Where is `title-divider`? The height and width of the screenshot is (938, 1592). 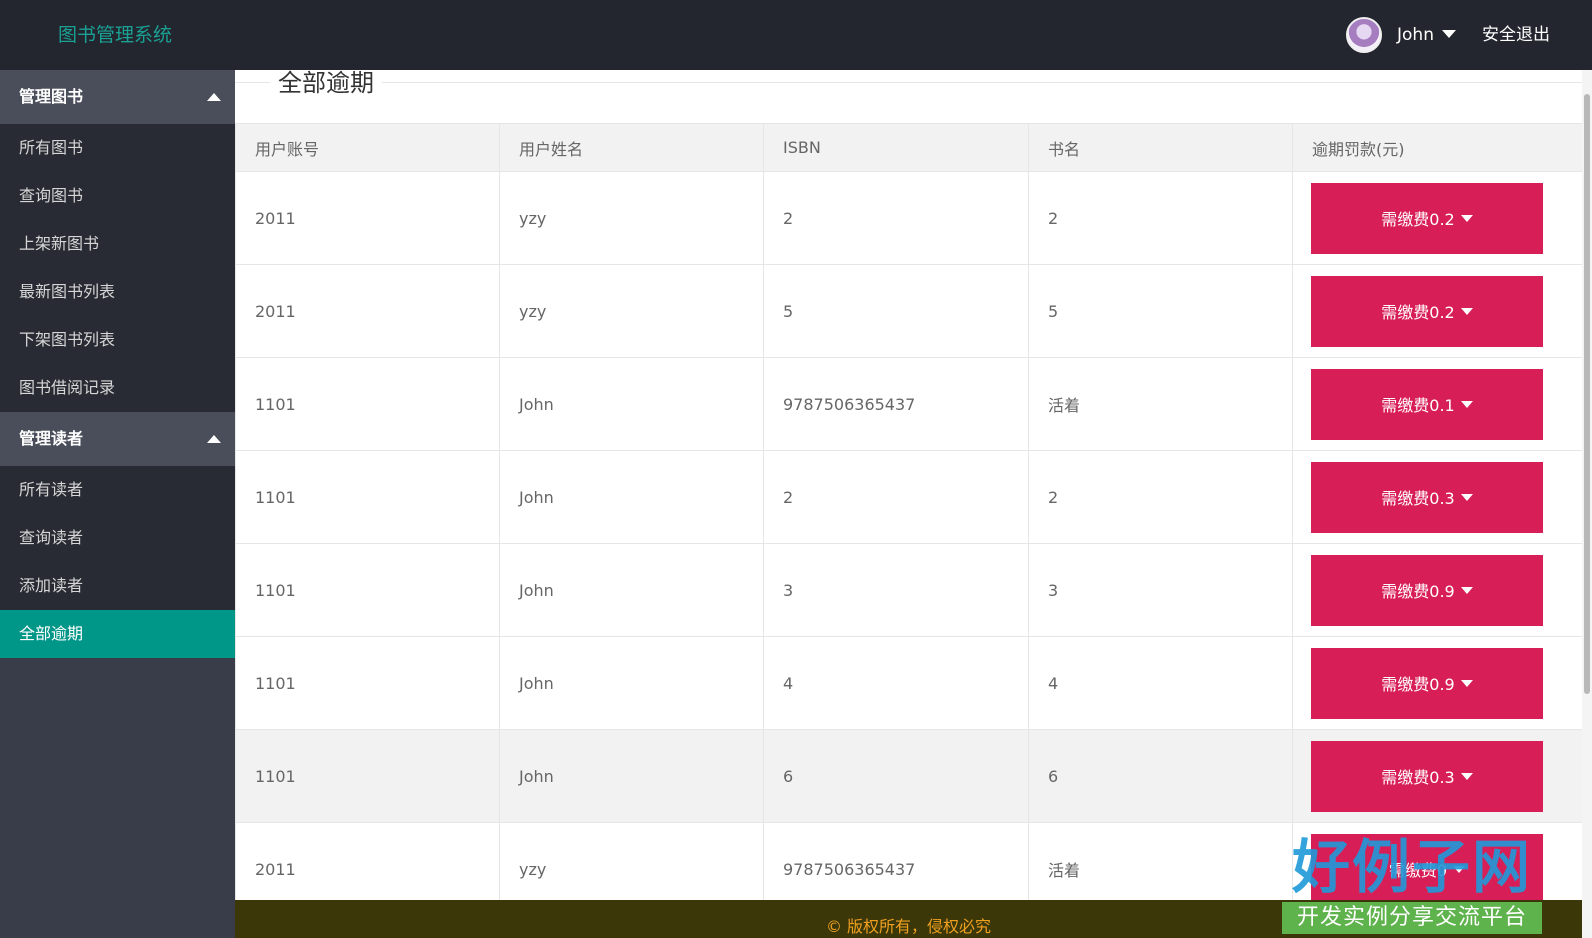
title-divider is located at coordinates (908, 82).